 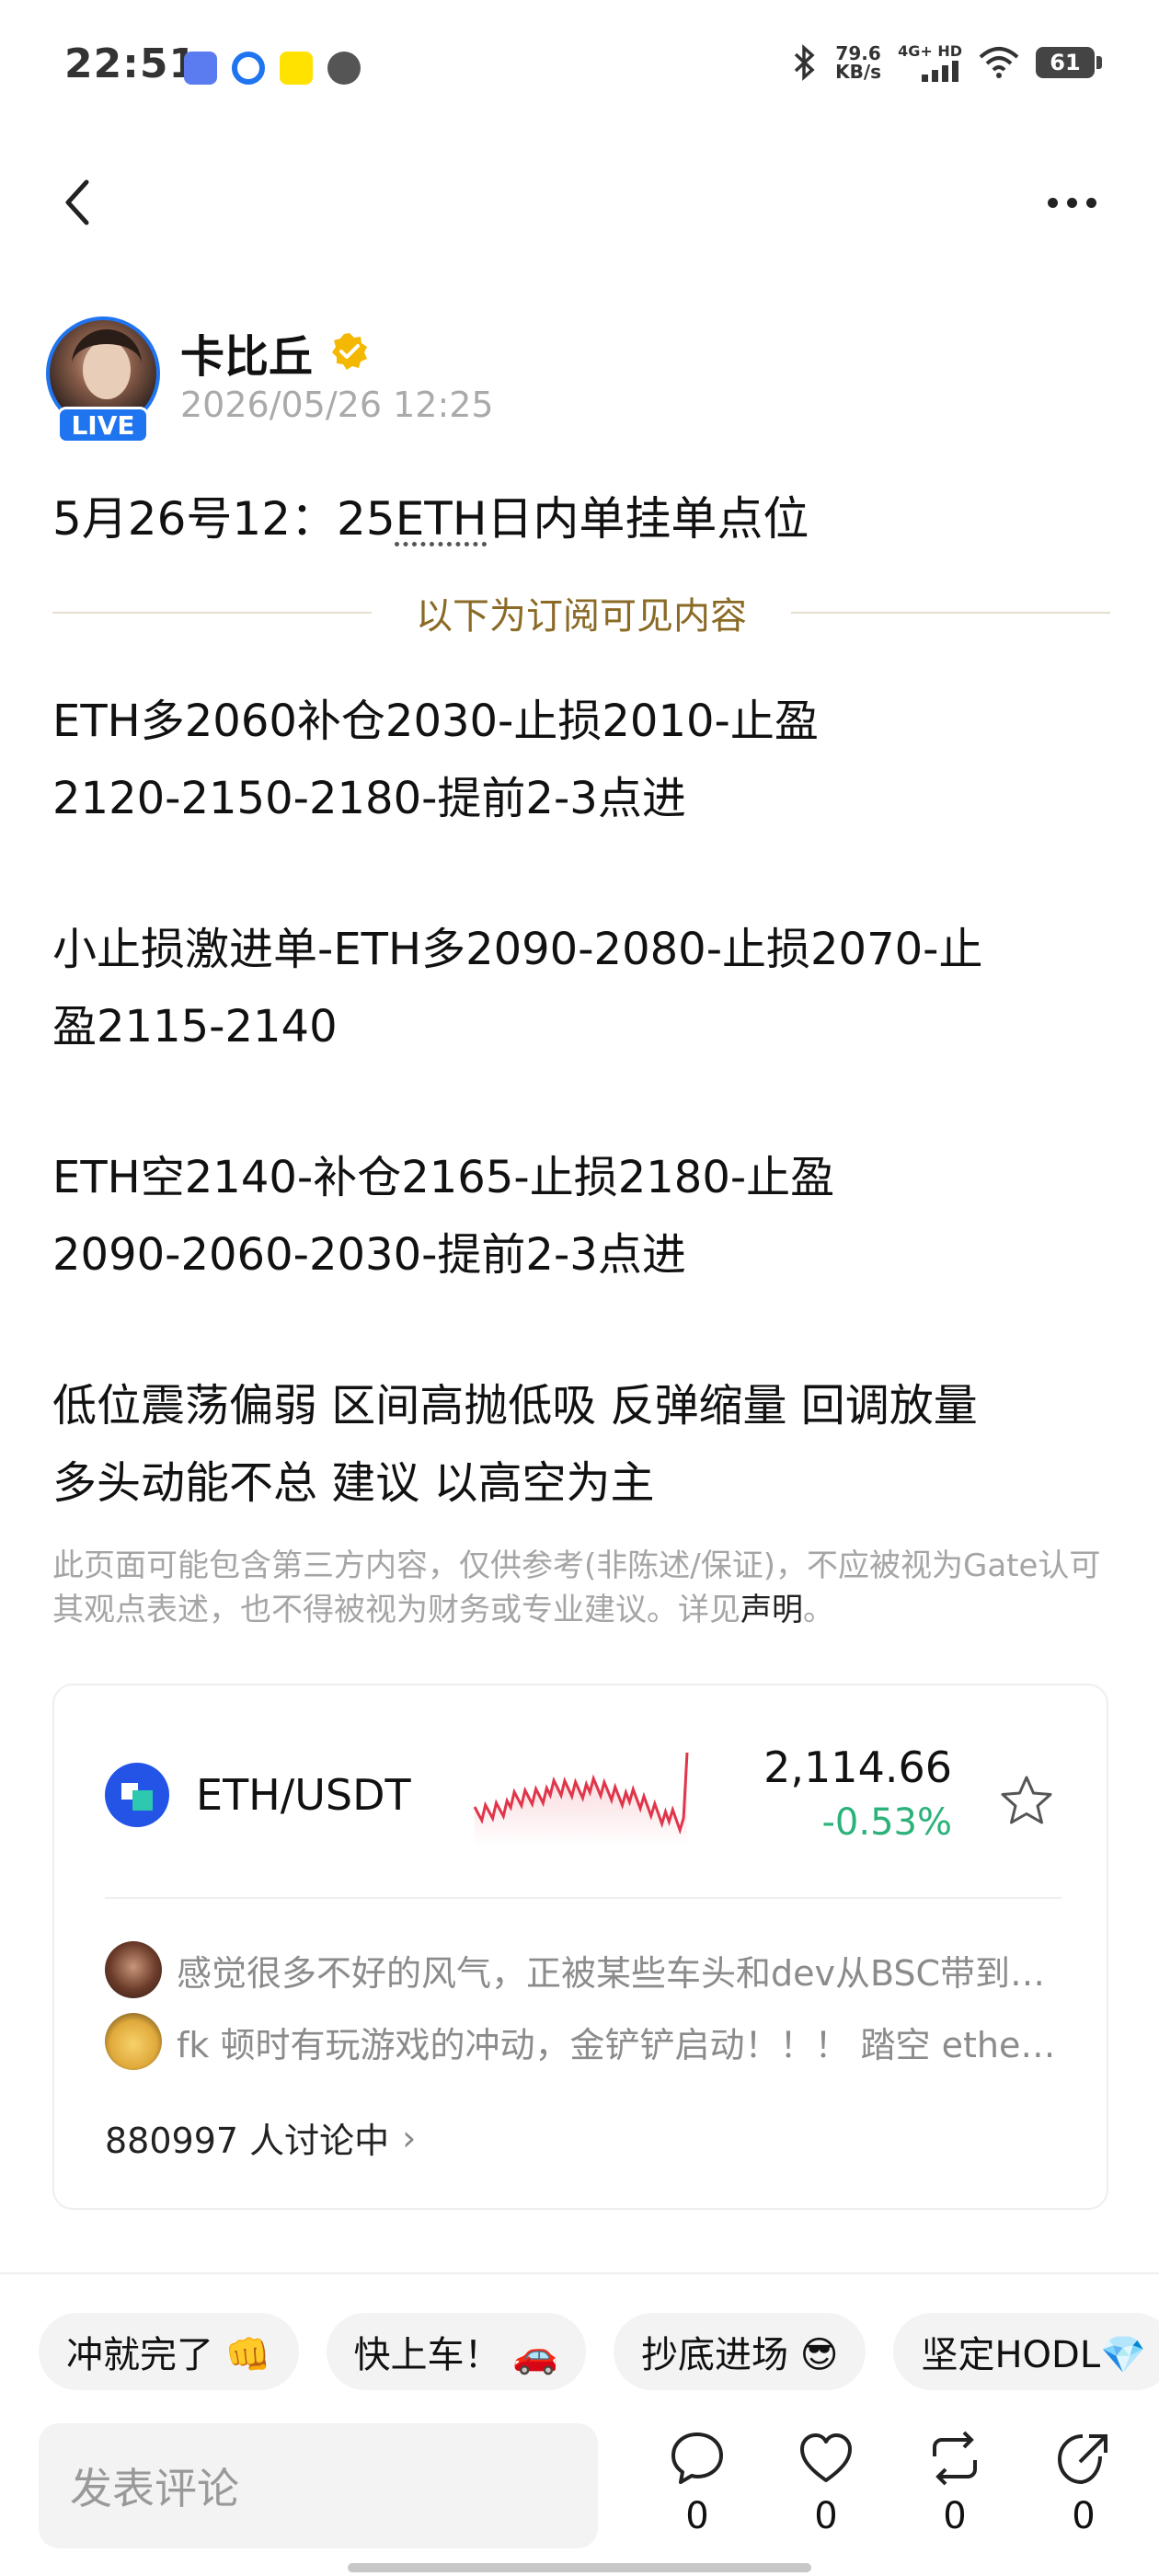 What do you see at coordinates (826, 2457) in the screenshot?
I see `heart-icon` at bounding box center [826, 2457].